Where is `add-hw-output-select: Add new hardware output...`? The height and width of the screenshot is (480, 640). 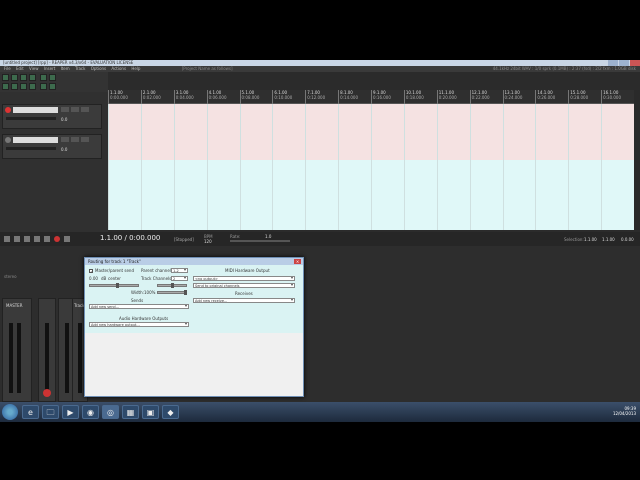
add-hw-output-select: Add new hardware output... is located at coordinates (139, 324).